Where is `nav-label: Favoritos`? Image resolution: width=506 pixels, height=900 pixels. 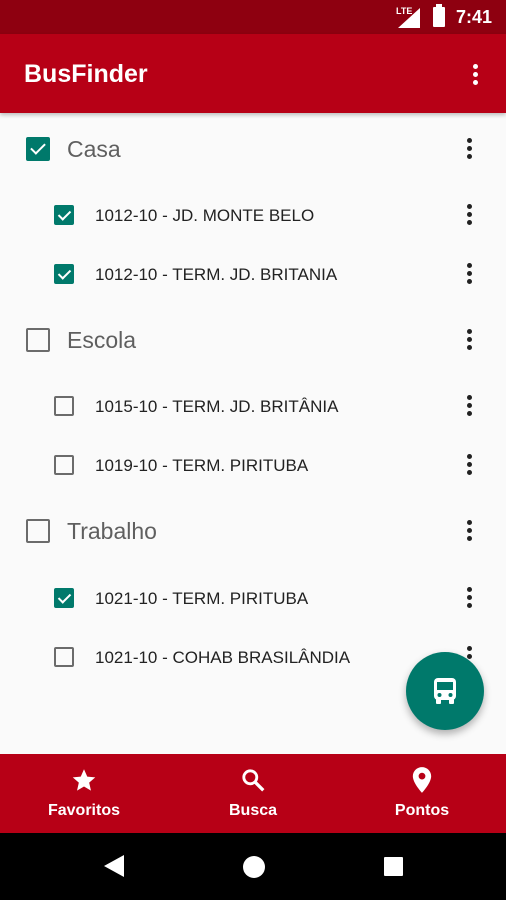 nav-label: Favoritos is located at coordinates (83, 810).